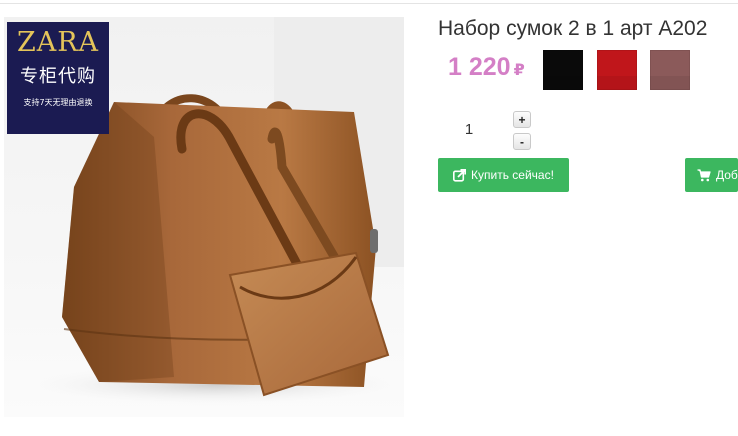 The image size is (738, 436). I want to click on brand-badge: ZARA 专柜代购 支持7天无理由退换, so click(58, 78).